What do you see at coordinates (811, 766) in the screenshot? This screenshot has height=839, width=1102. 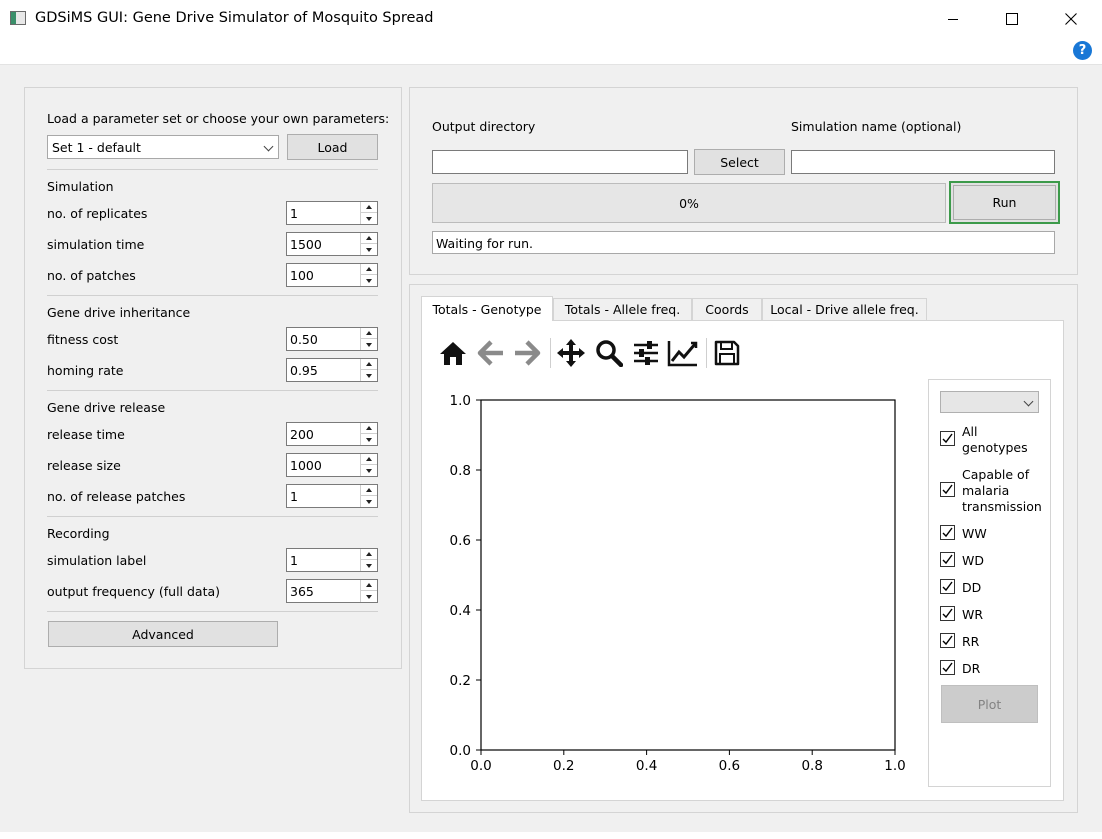 I see `x-tick-label: 0.8` at bounding box center [811, 766].